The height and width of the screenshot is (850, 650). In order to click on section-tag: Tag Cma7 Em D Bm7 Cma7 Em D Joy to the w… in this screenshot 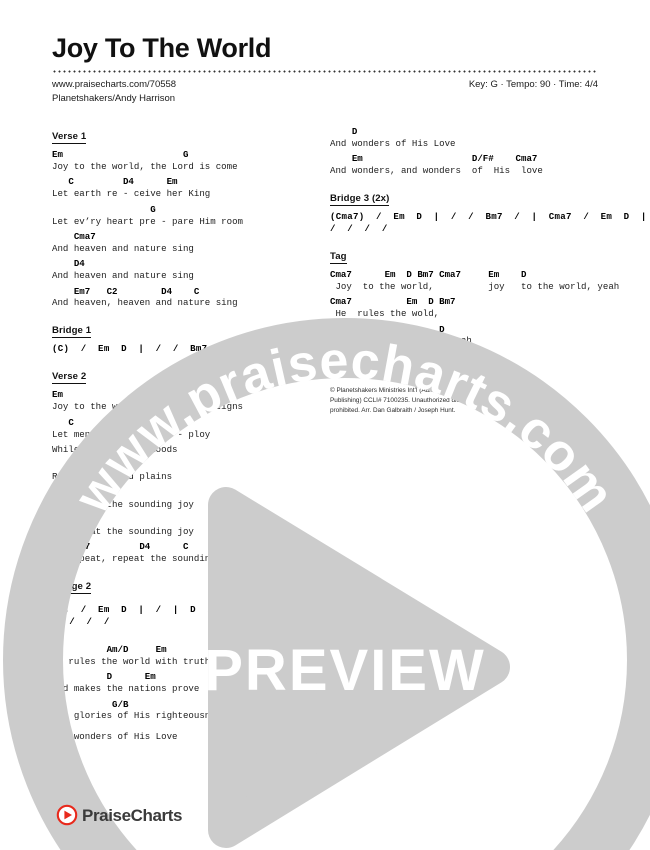, I will do `click(475, 310)`.